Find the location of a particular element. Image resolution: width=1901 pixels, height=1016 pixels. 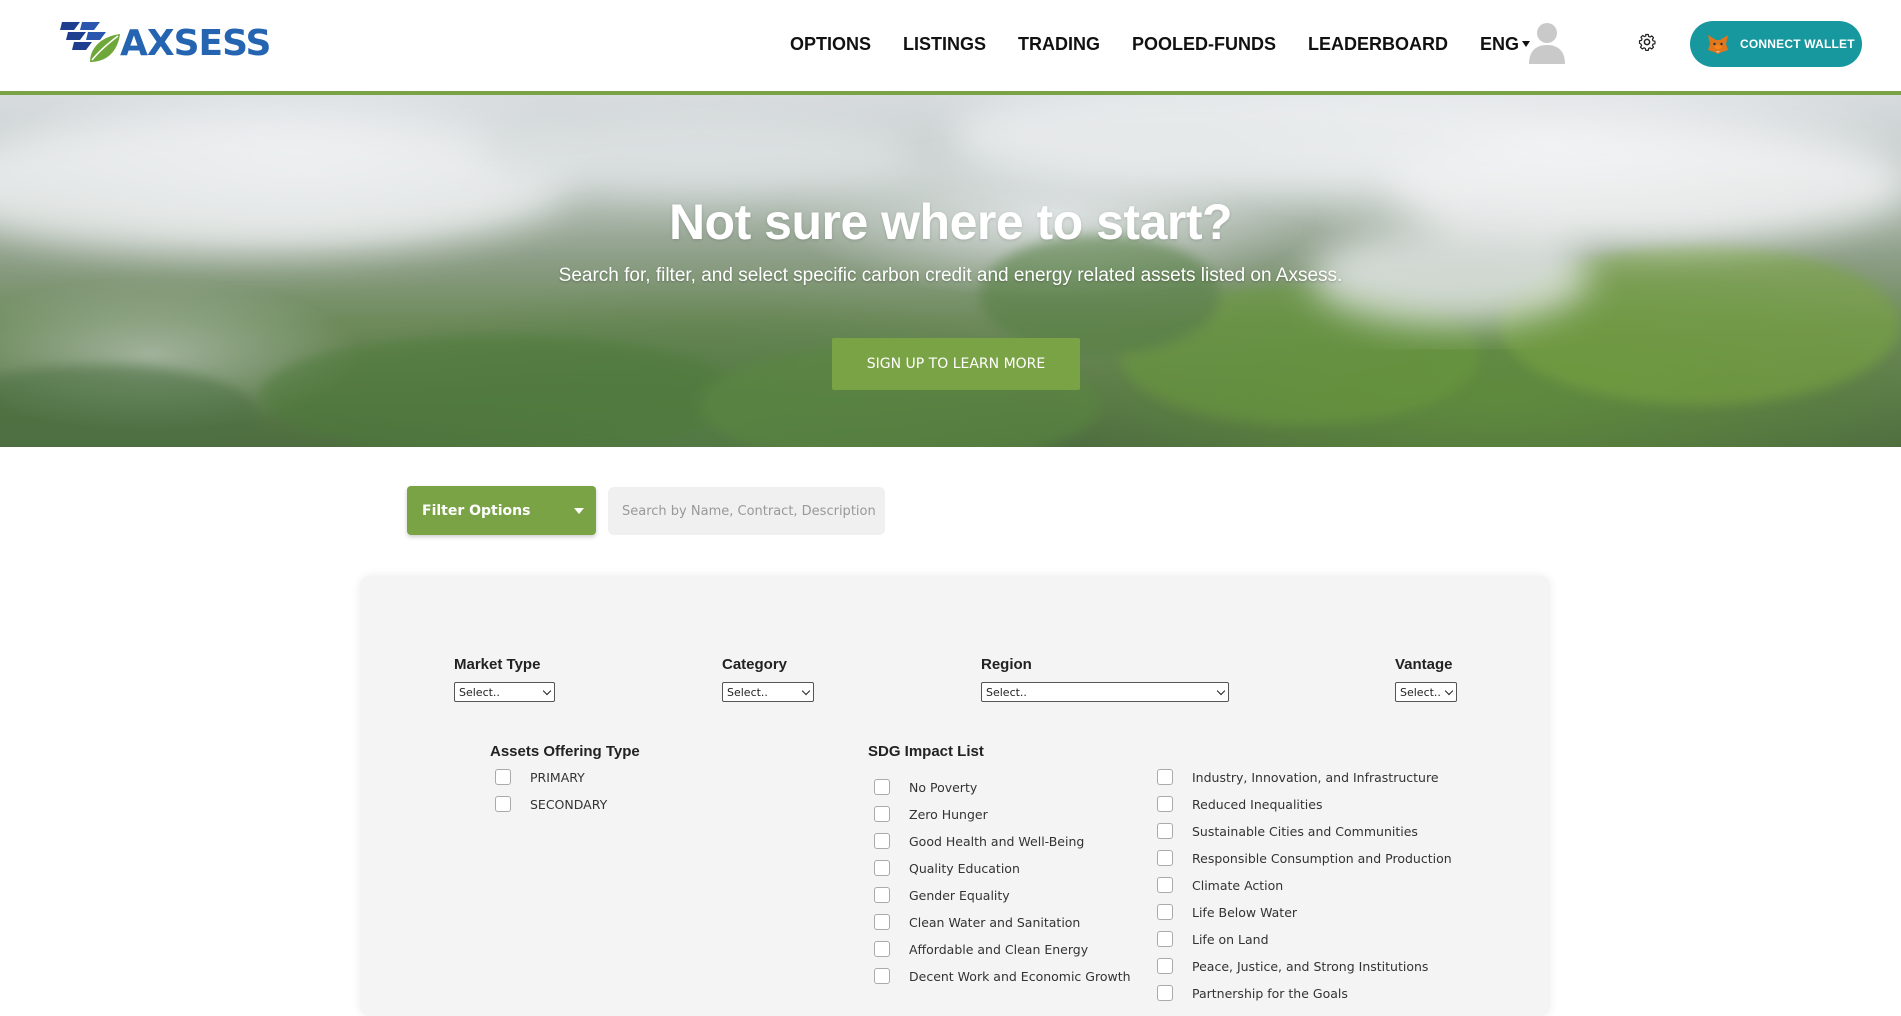

nav-listings: LISTINGS is located at coordinates (944, 44).